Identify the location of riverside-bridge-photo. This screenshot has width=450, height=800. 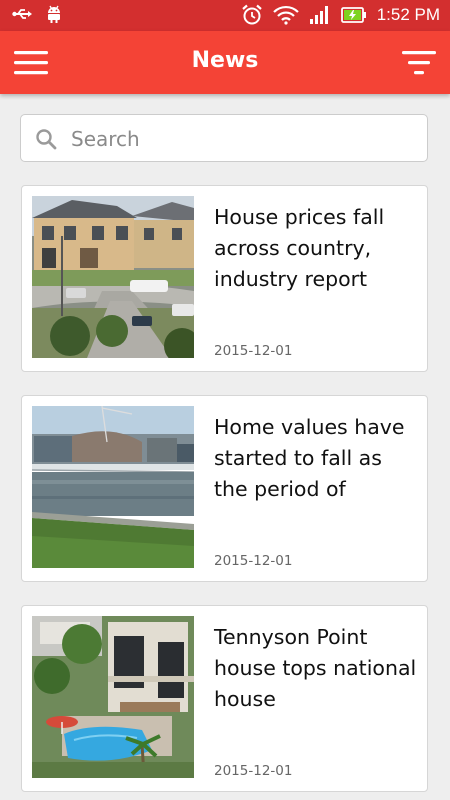
(113, 487).